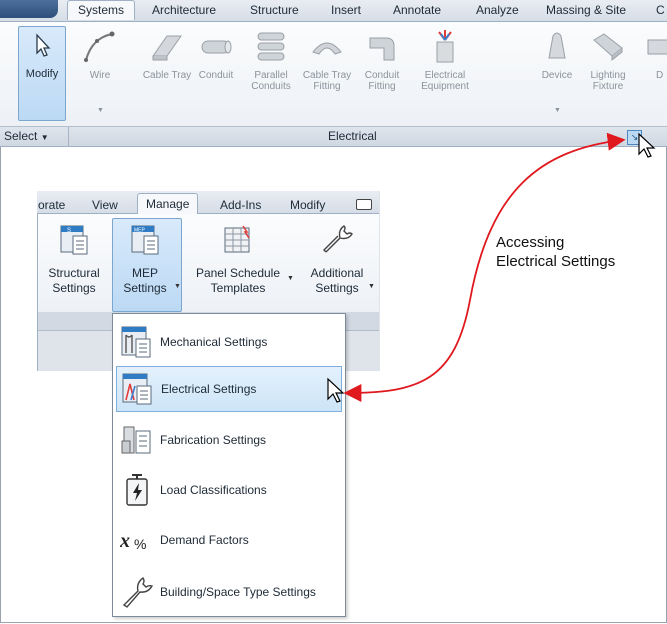  Describe the element at coordinates (555, 252) in the screenshot. I see `callout-text: Accessing Electrical Settings` at that location.